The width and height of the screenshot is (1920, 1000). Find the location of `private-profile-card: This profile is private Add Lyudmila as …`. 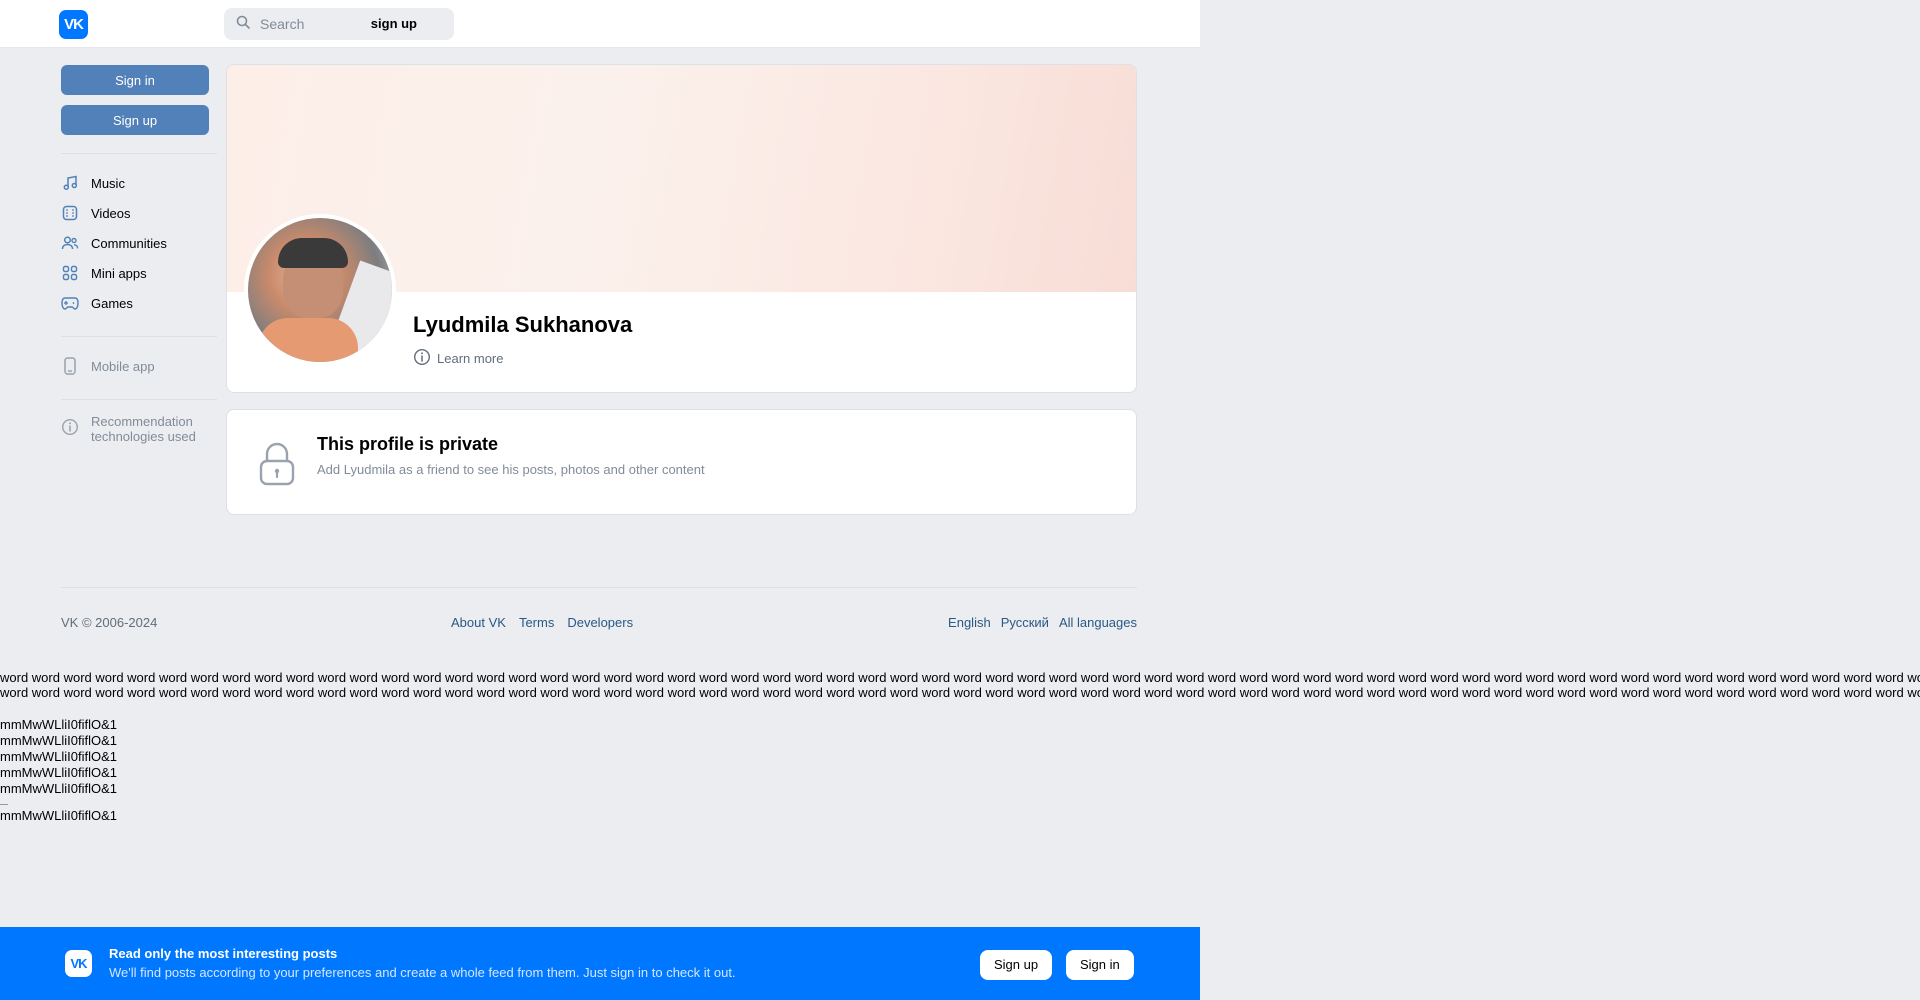

private-profile-card: This profile is private Add Lyudmila as … is located at coordinates (681, 462).